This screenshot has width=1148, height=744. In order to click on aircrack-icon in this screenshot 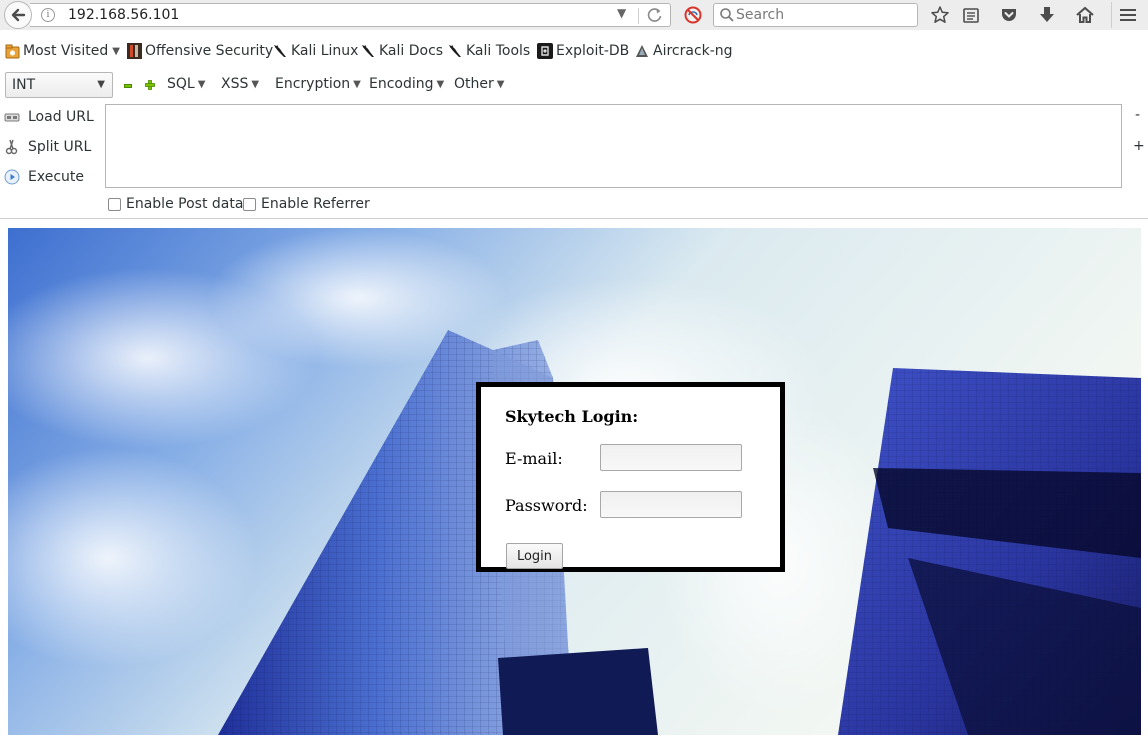, I will do `click(642, 51)`.